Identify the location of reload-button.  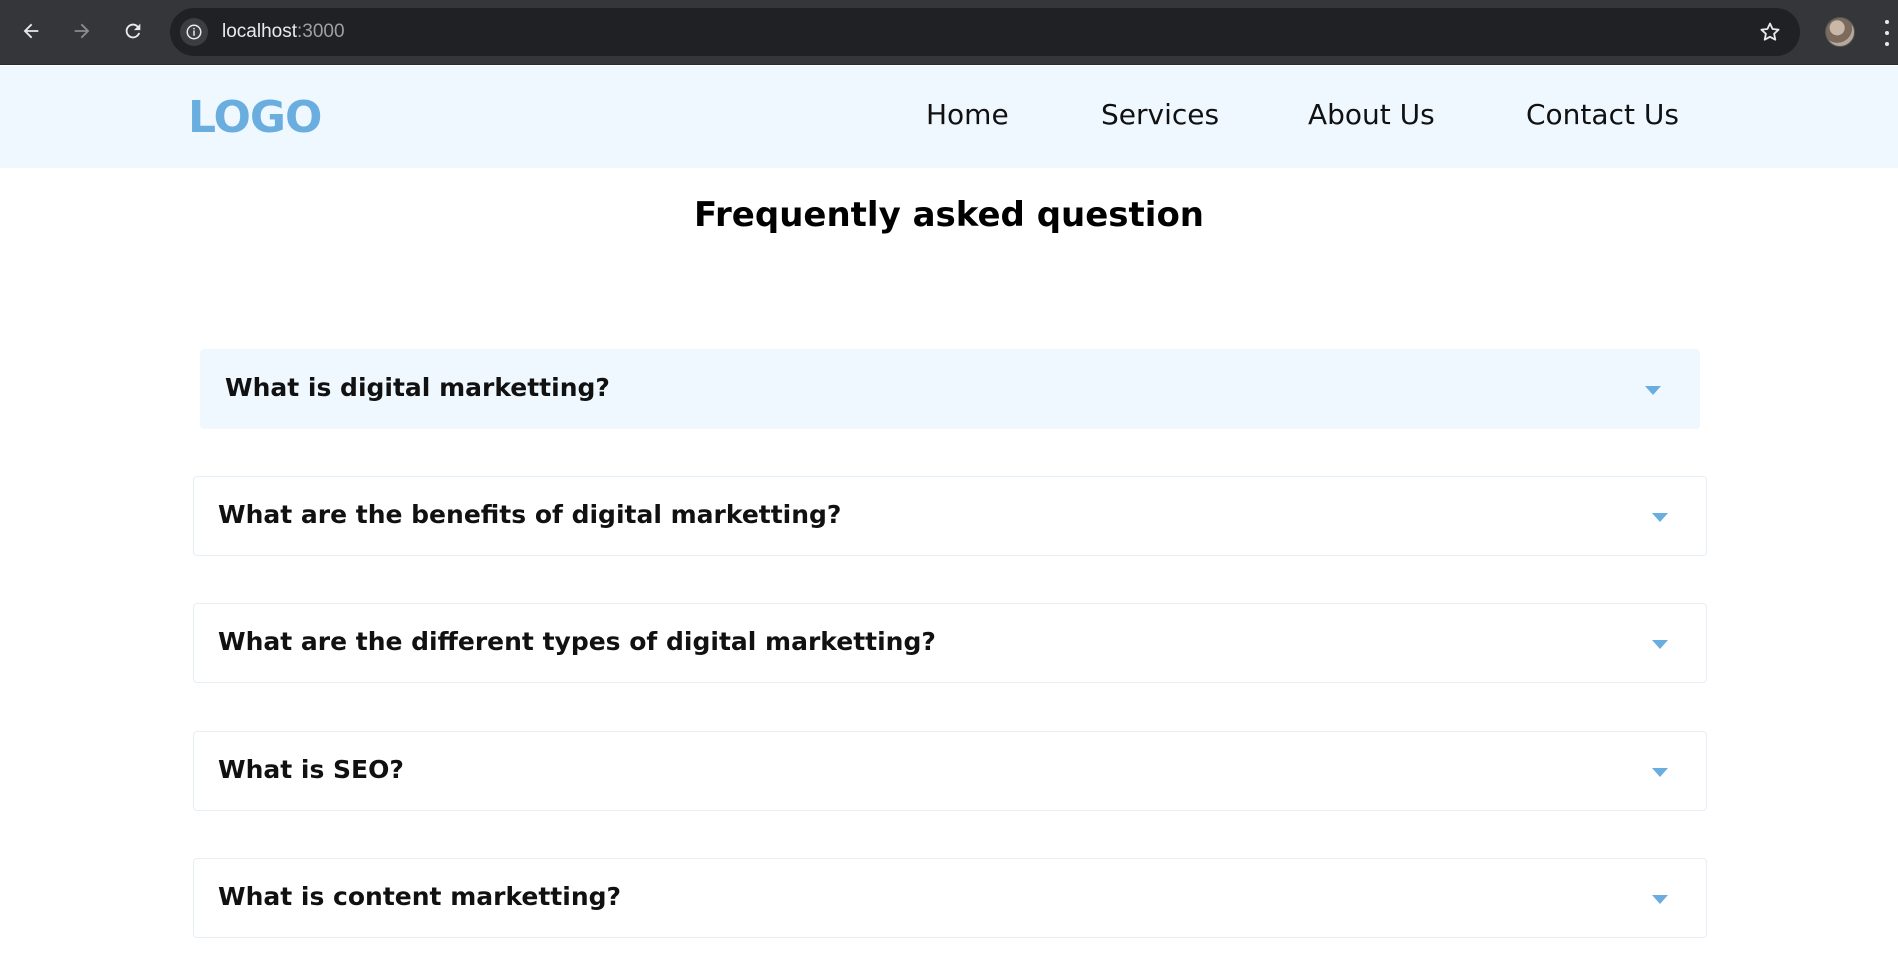
(133, 31).